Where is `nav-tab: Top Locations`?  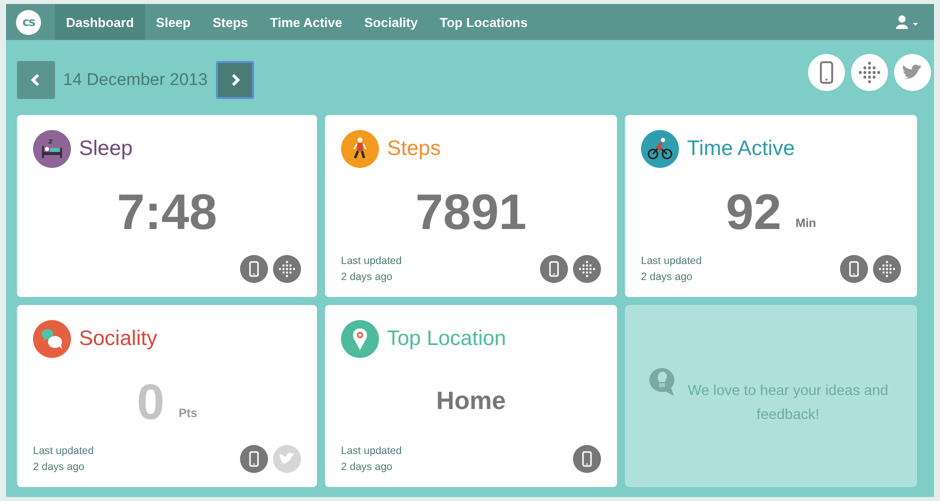 nav-tab: Top Locations is located at coordinates (483, 22).